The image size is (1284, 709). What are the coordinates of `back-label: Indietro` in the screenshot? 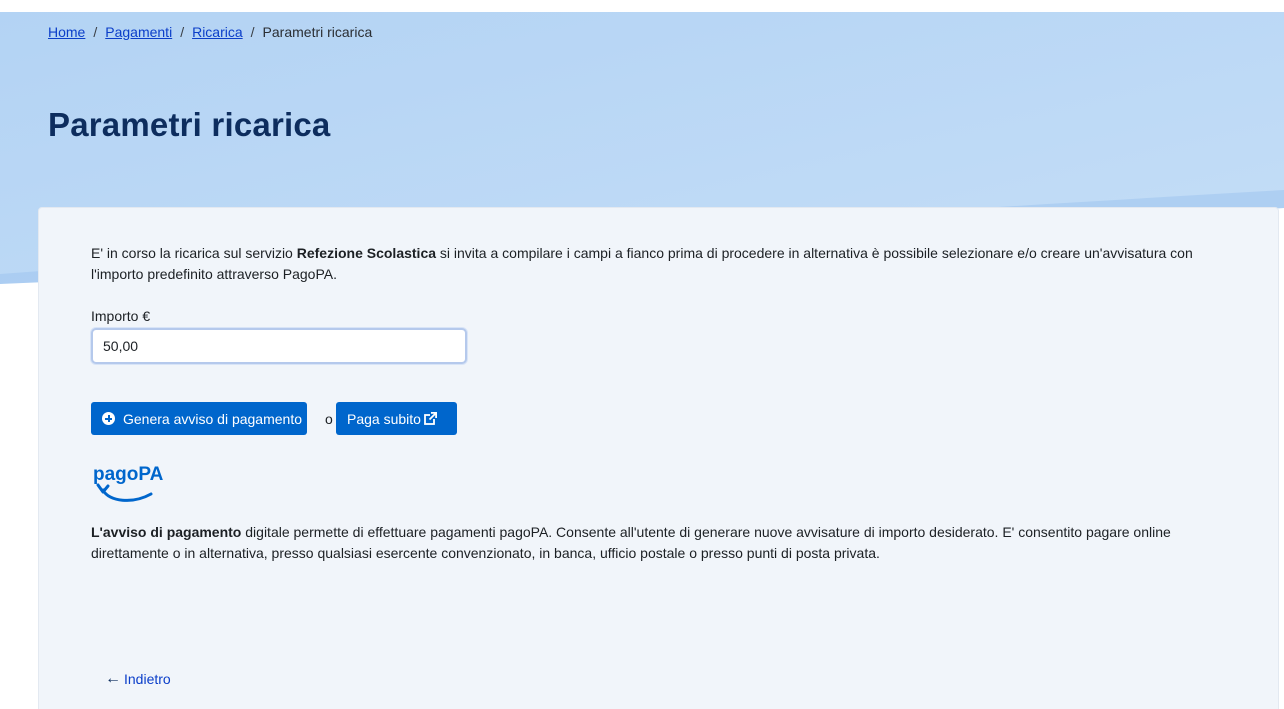 It's located at (147, 679).